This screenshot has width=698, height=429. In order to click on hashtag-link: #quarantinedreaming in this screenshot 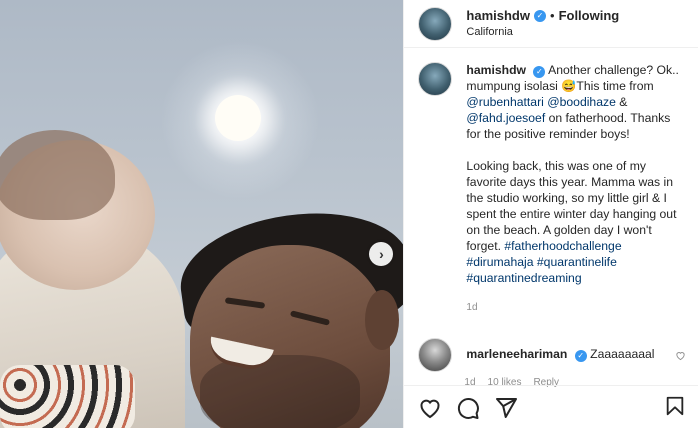, I will do `click(523, 278)`.